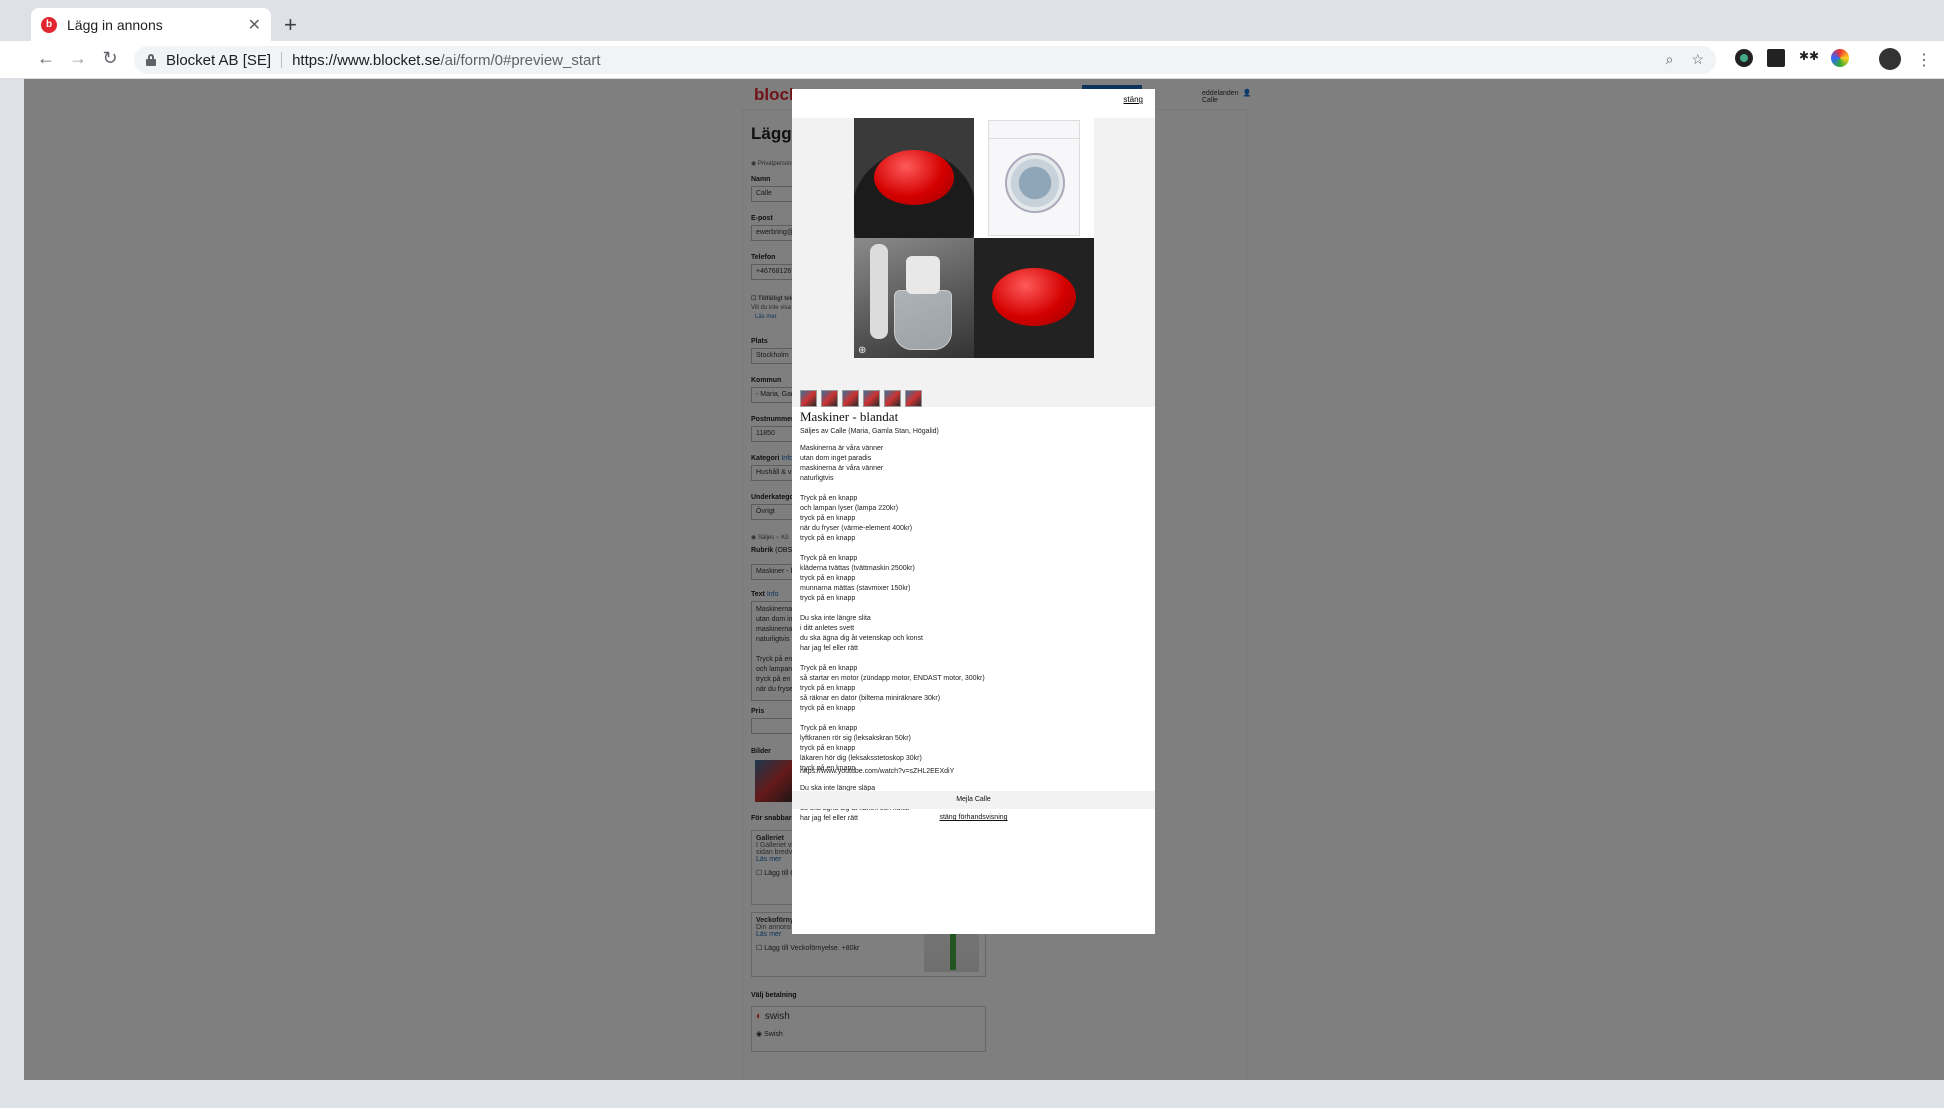 This screenshot has width=1944, height=1108. I want to click on thumbnail-strip, so click(861, 398).